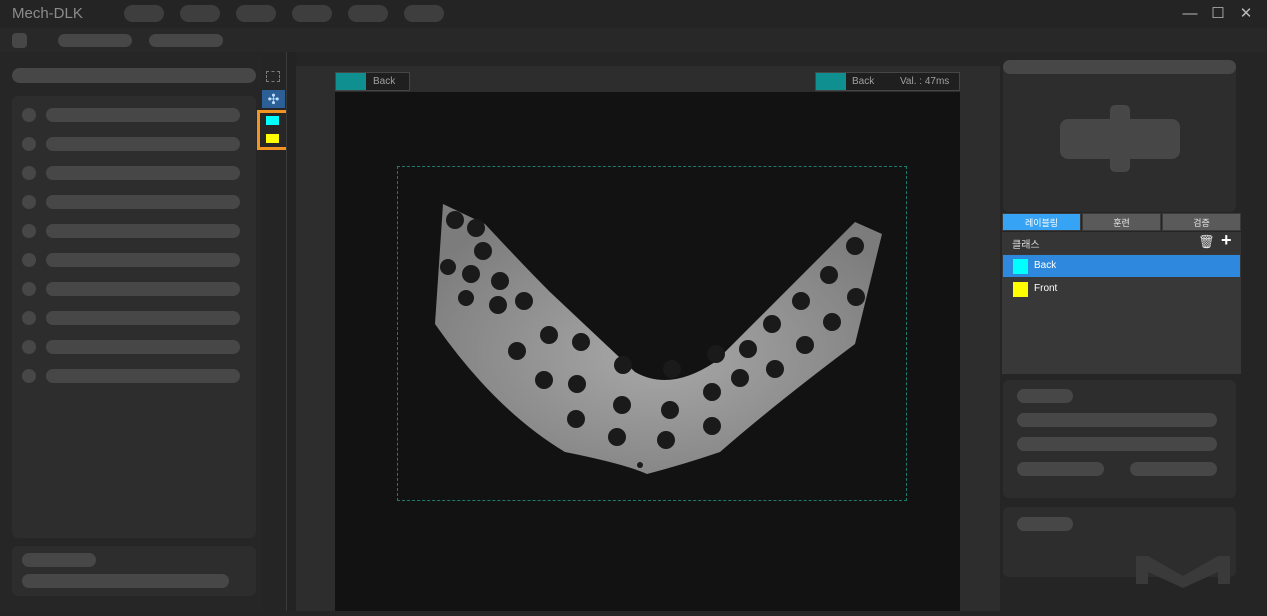  I want to click on app-title: Mech-DLK, so click(47, 13).